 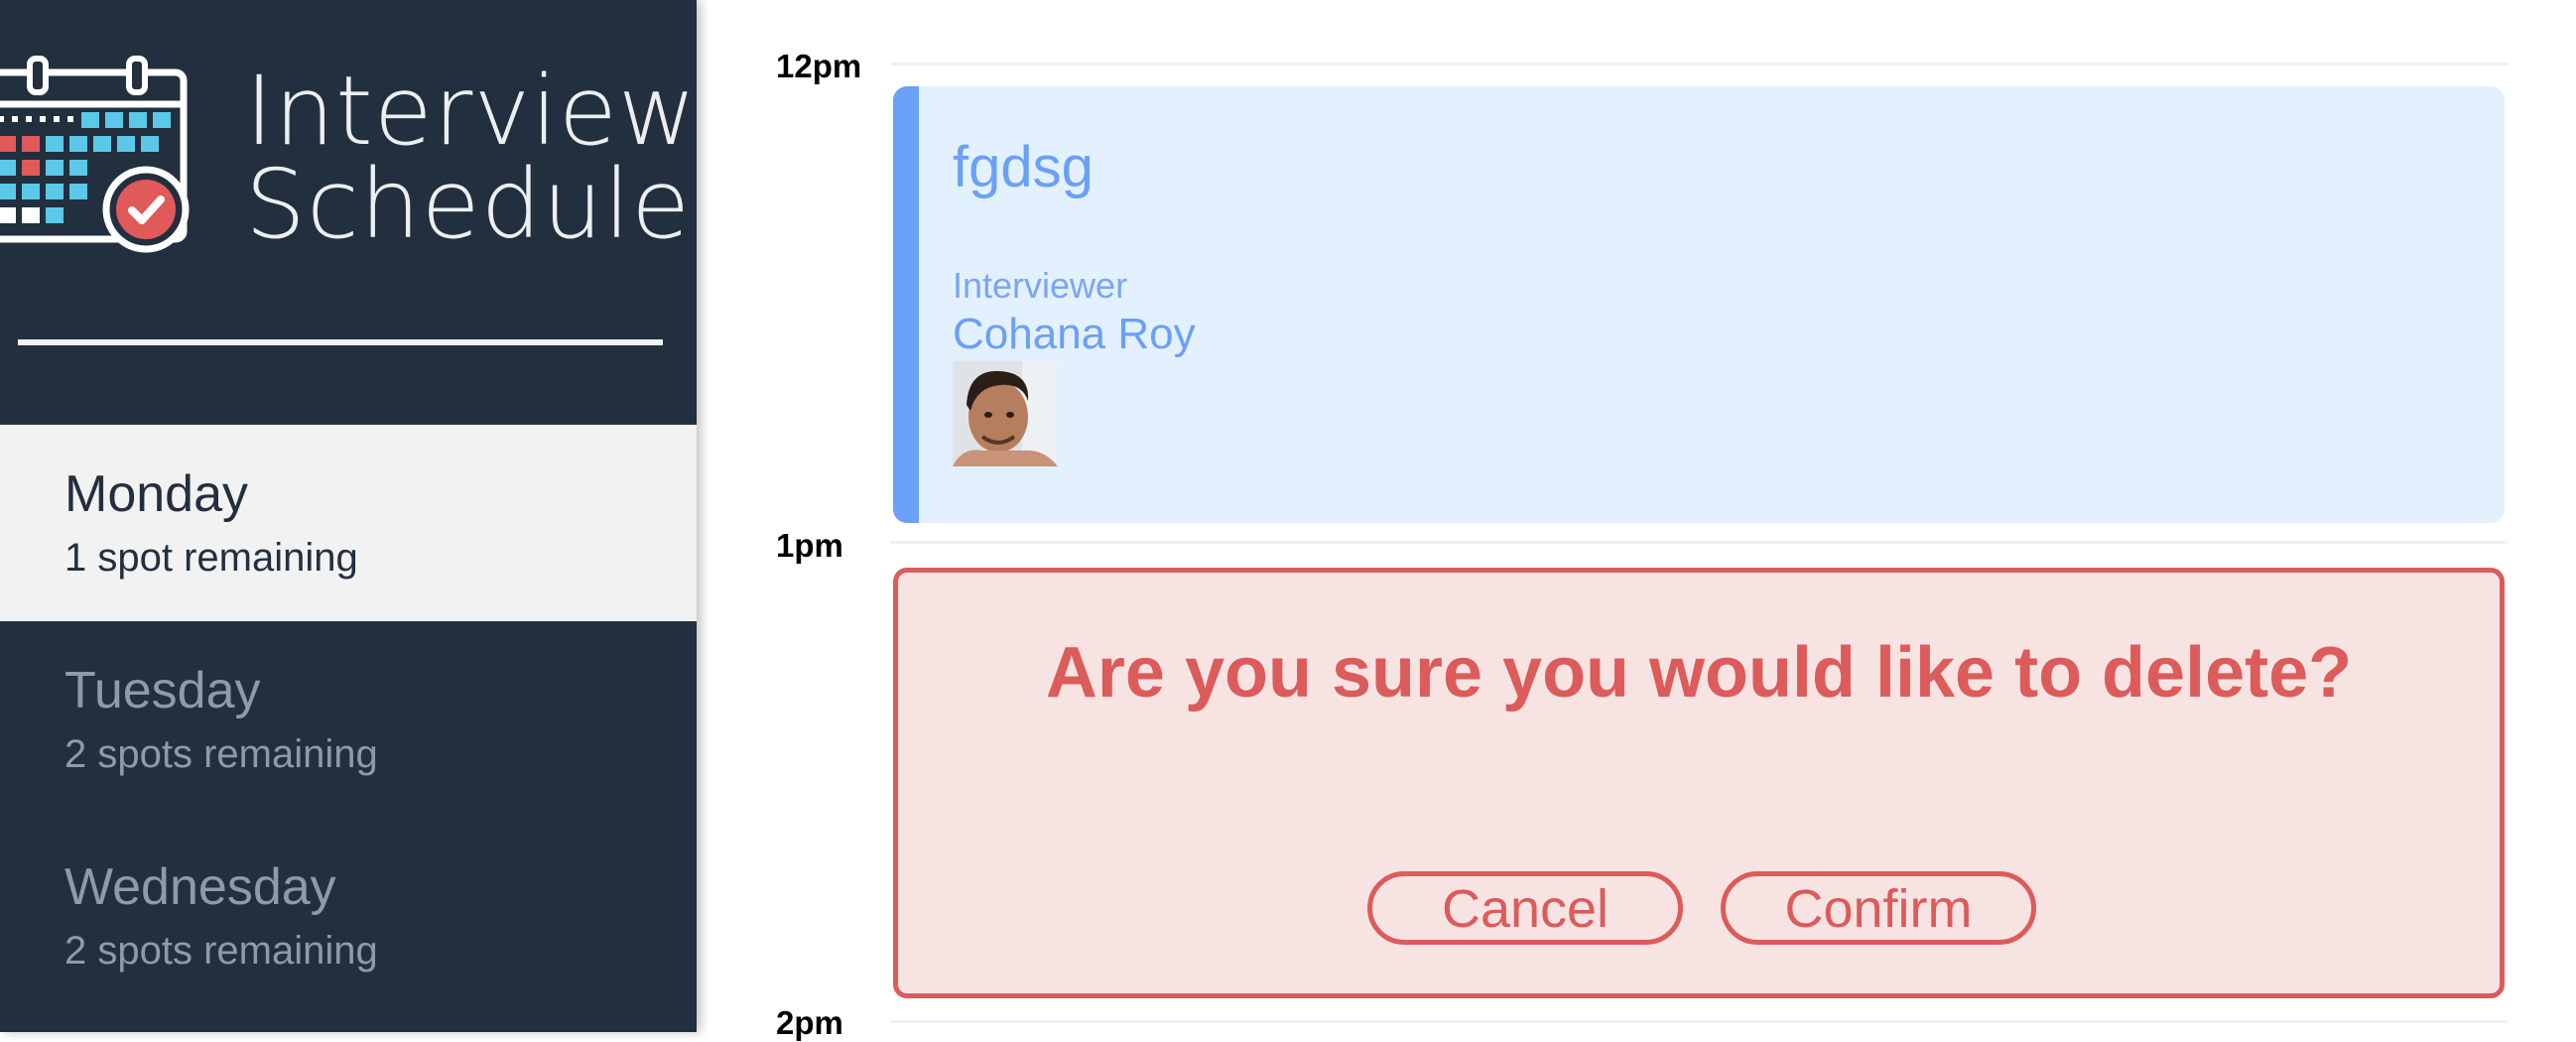 What do you see at coordinates (1699, 673) in the screenshot?
I see `delete-confirmation-message: Are you sure you would like to delete?` at bounding box center [1699, 673].